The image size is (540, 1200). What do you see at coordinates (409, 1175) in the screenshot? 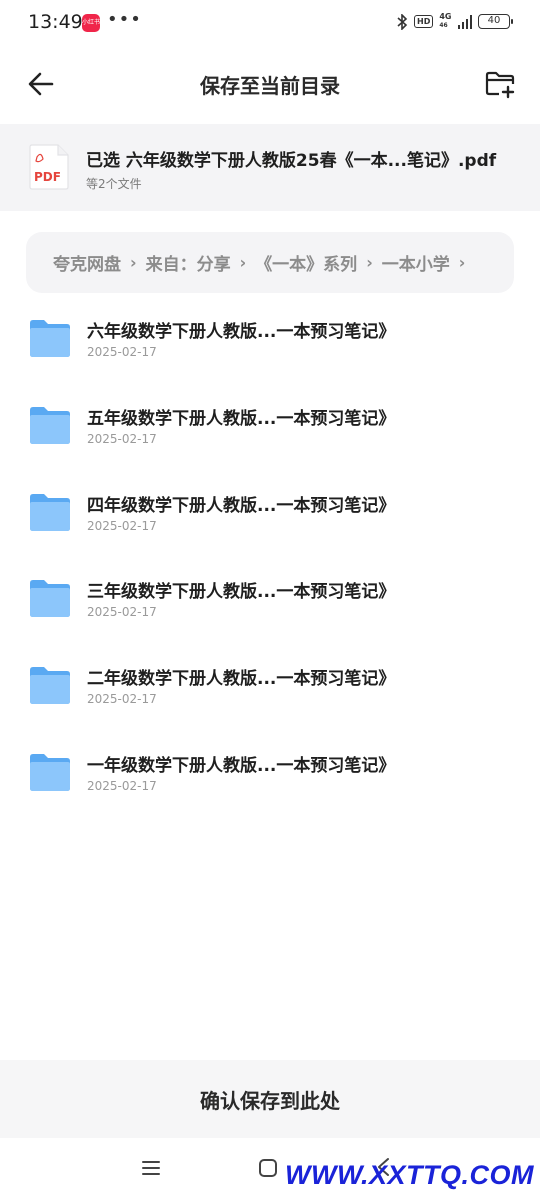
I see `watermark: WWW.XXTTQ.COM` at bounding box center [409, 1175].